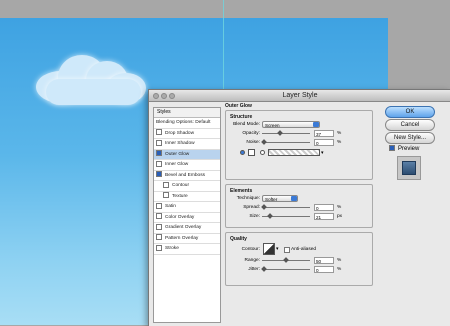  What do you see at coordinates (182, 238) in the screenshot?
I see `style-item-label: Pattern Overlay` at bounding box center [182, 238].